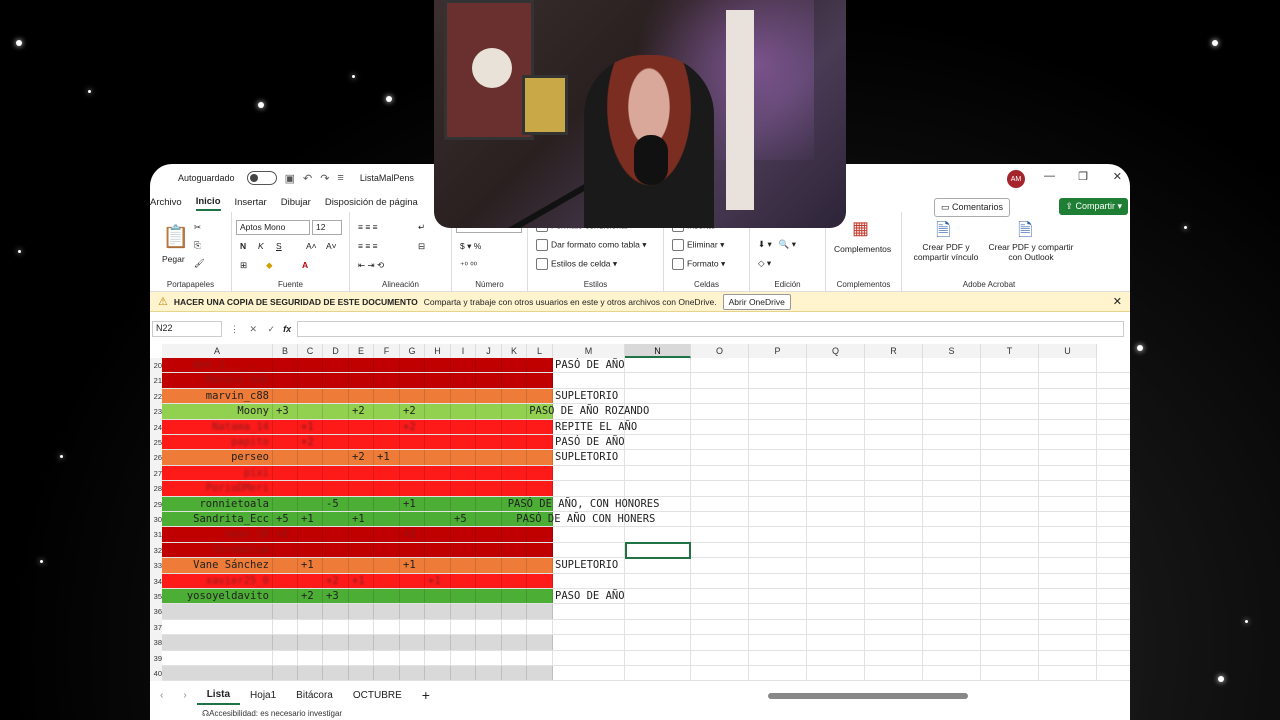 This screenshot has width=1280, height=720. What do you see at coordinates (646, 504) in the screenshot?
I see `table-row: ronnietoala -5 +1 PASÓ DE AÑO, CON HONORES` at bounding box center [646, 504].